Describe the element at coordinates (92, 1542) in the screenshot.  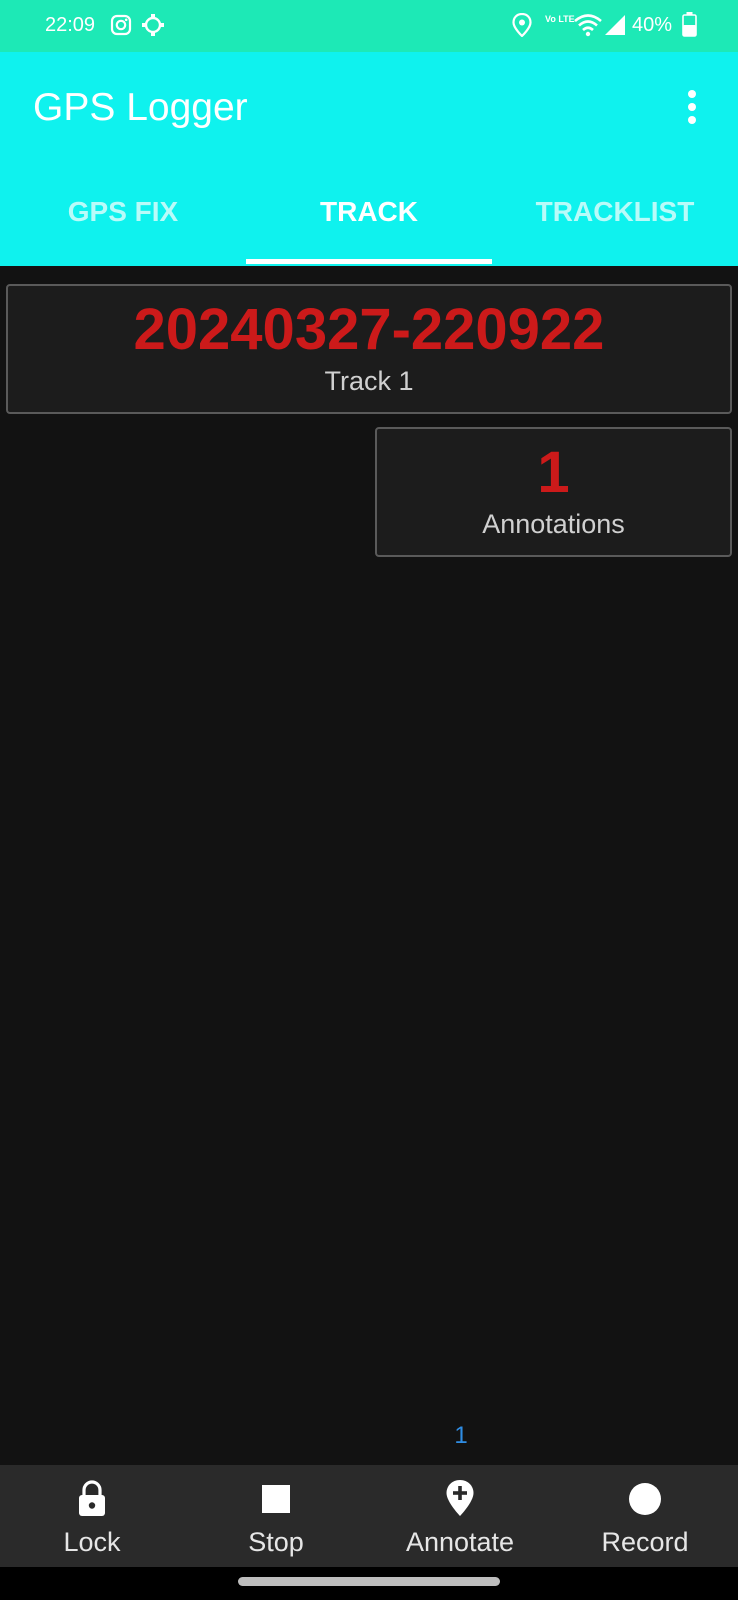
I see `lock-label: Lock` at that location.